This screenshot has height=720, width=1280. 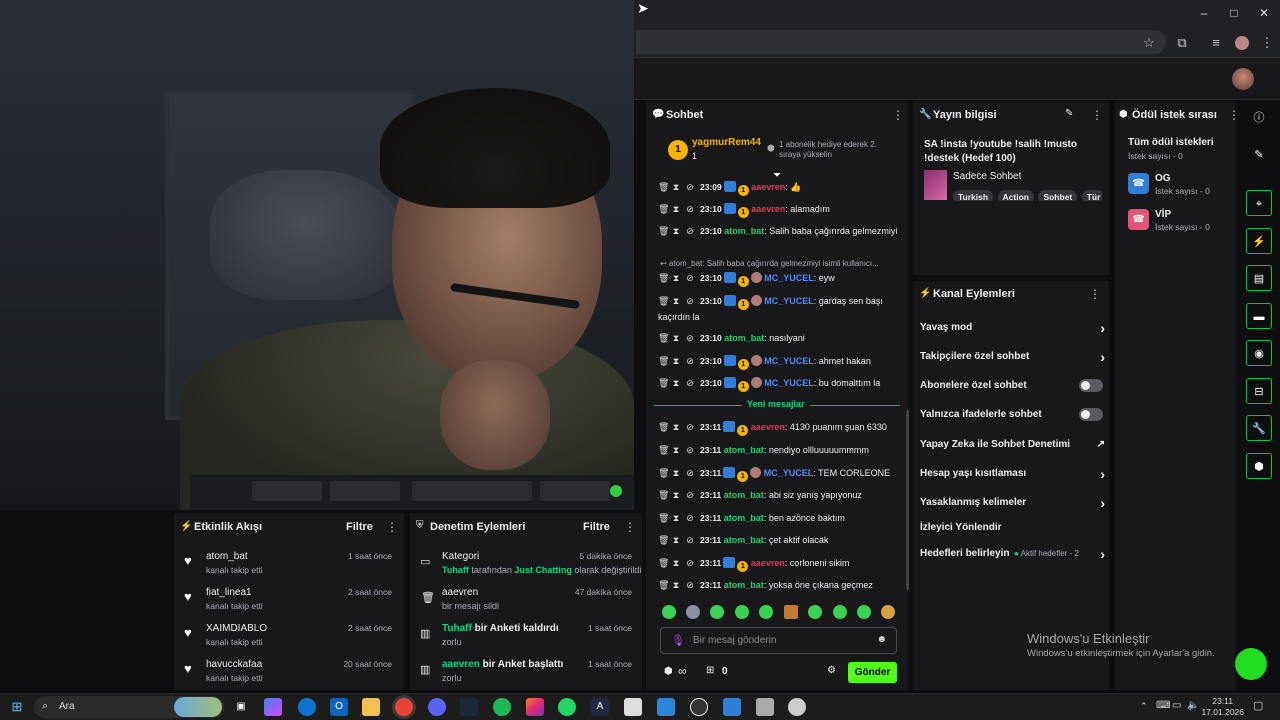 What do you see at coordinates (1259, 241) in the screenshot?
I see `lightning-tool-icon: ⚡` at bounding box center [1259, 241].